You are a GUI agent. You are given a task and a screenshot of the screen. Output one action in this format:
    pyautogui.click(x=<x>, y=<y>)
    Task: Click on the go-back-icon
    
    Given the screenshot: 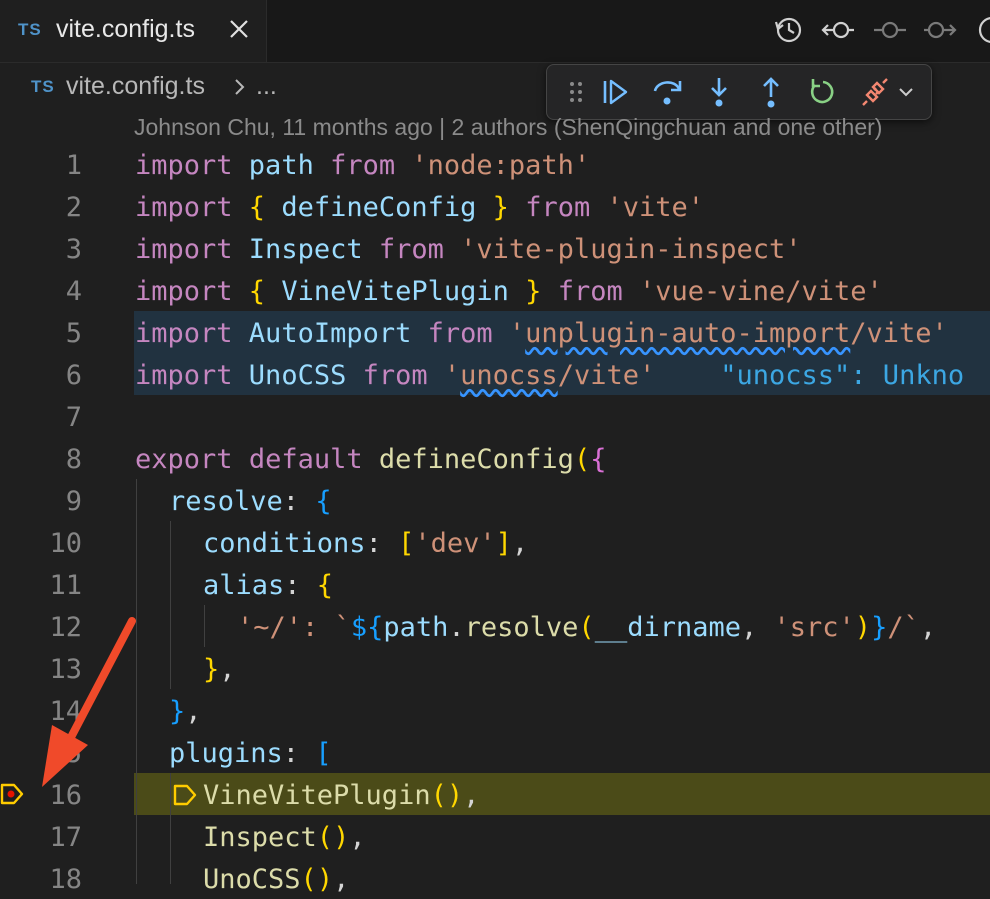 What is the action you would take?
    pyautogui.click(x=838, y=30)
    